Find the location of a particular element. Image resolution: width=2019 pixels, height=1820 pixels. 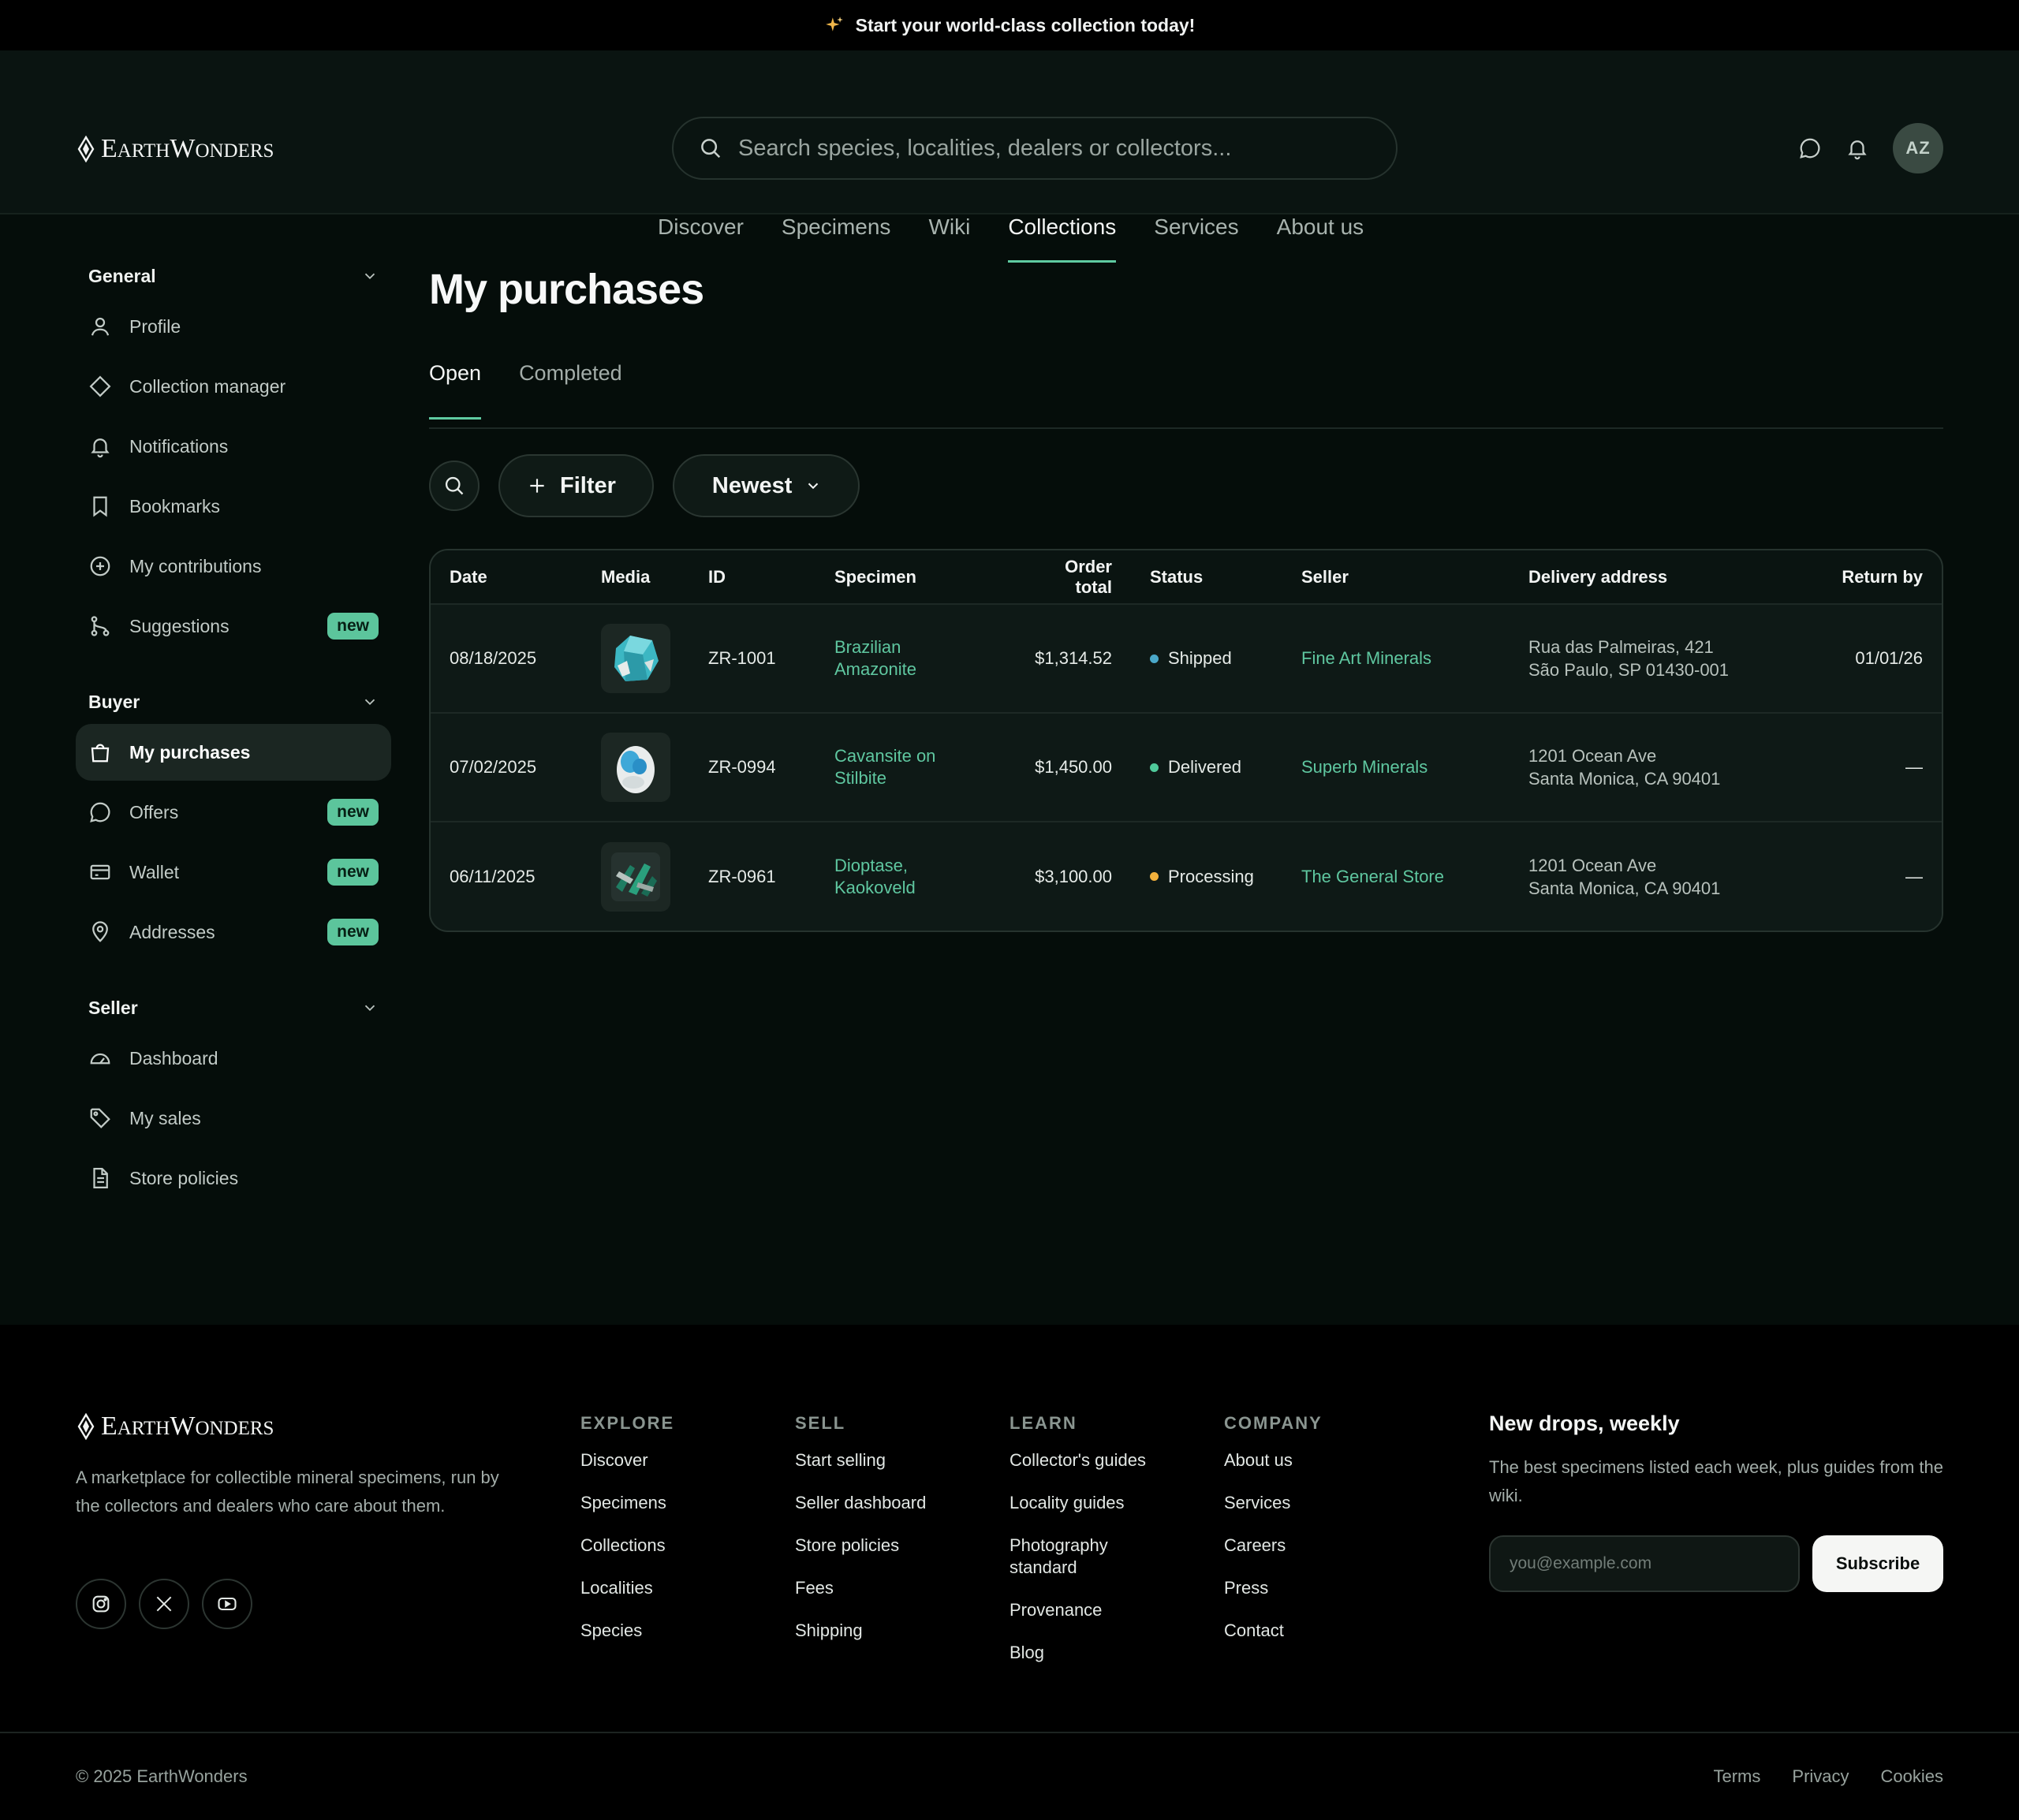

cell-date: 06/11/2025 is located at coordinates (506, 876).